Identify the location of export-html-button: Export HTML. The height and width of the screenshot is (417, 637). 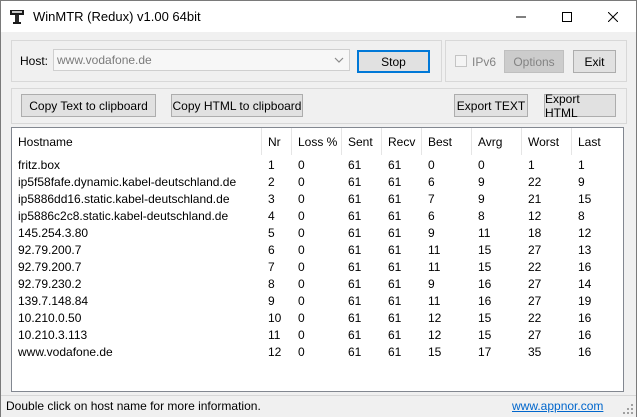
(580, 106).